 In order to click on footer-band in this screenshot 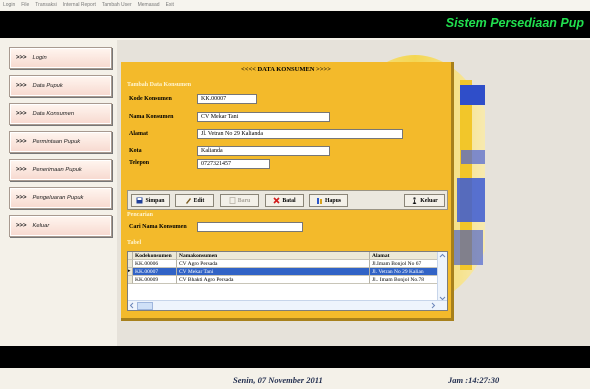, I will do `click(295, 357)`.